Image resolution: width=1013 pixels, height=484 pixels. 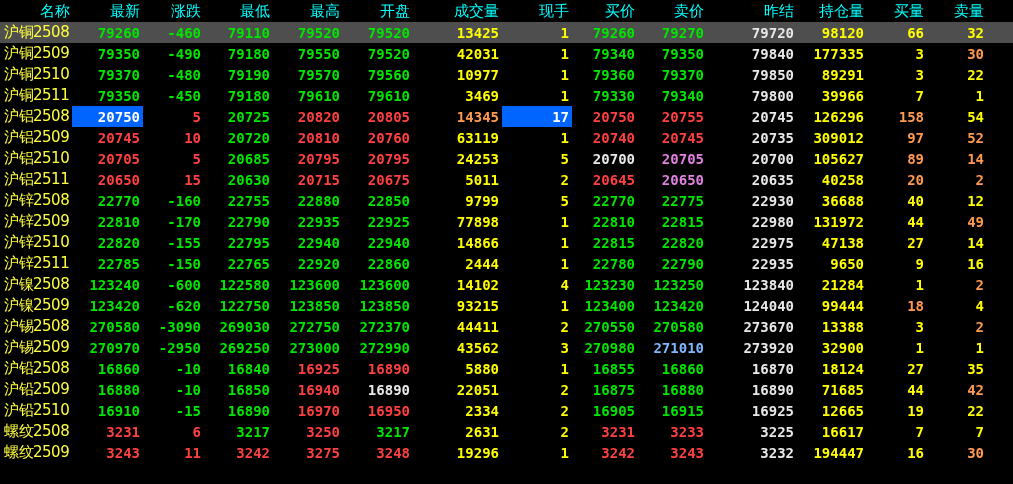 I want to click on table-cell: 14866, so click(x=477, y=242).